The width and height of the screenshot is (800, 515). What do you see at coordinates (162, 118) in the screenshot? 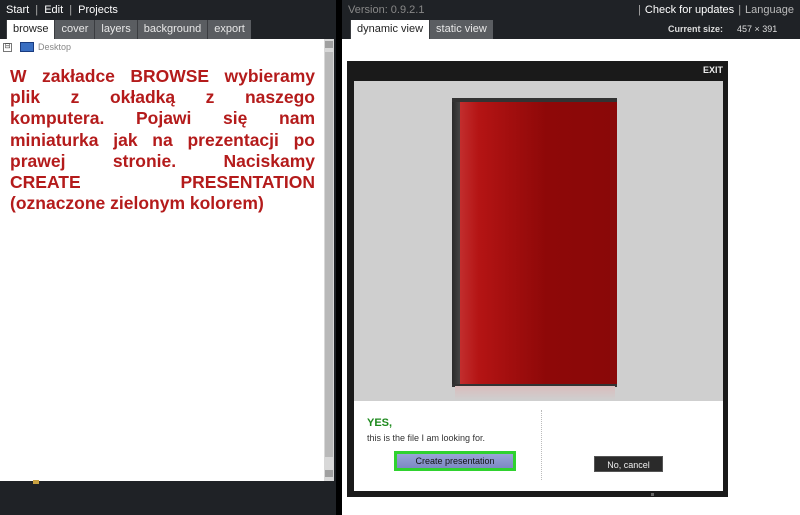
I see `instruction-line: komputera. Pojawi się nam` at bounding box center [162, 118].